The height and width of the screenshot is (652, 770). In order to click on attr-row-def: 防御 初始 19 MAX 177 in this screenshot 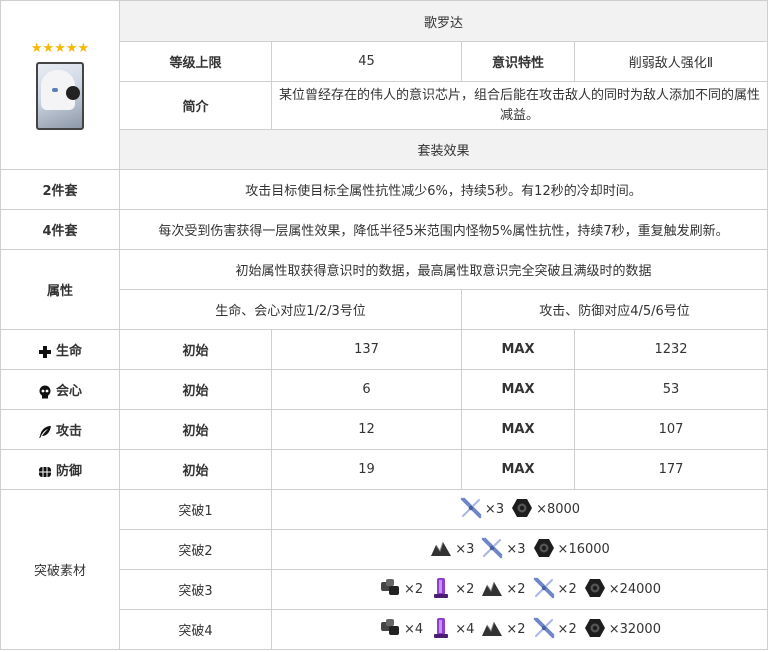, I will do `click(384, 469)`.